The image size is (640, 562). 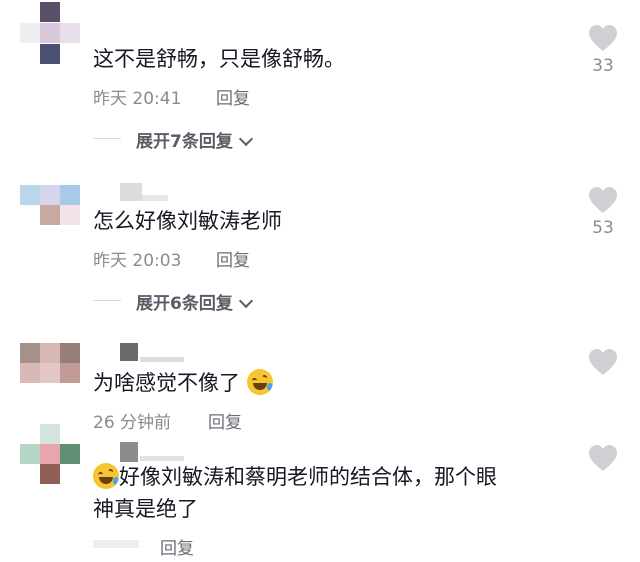 What do you see at coordinates (132, 423) in the screenshot?
I see `comment-time: 26 分钟前` at bounding box center [132, 423].